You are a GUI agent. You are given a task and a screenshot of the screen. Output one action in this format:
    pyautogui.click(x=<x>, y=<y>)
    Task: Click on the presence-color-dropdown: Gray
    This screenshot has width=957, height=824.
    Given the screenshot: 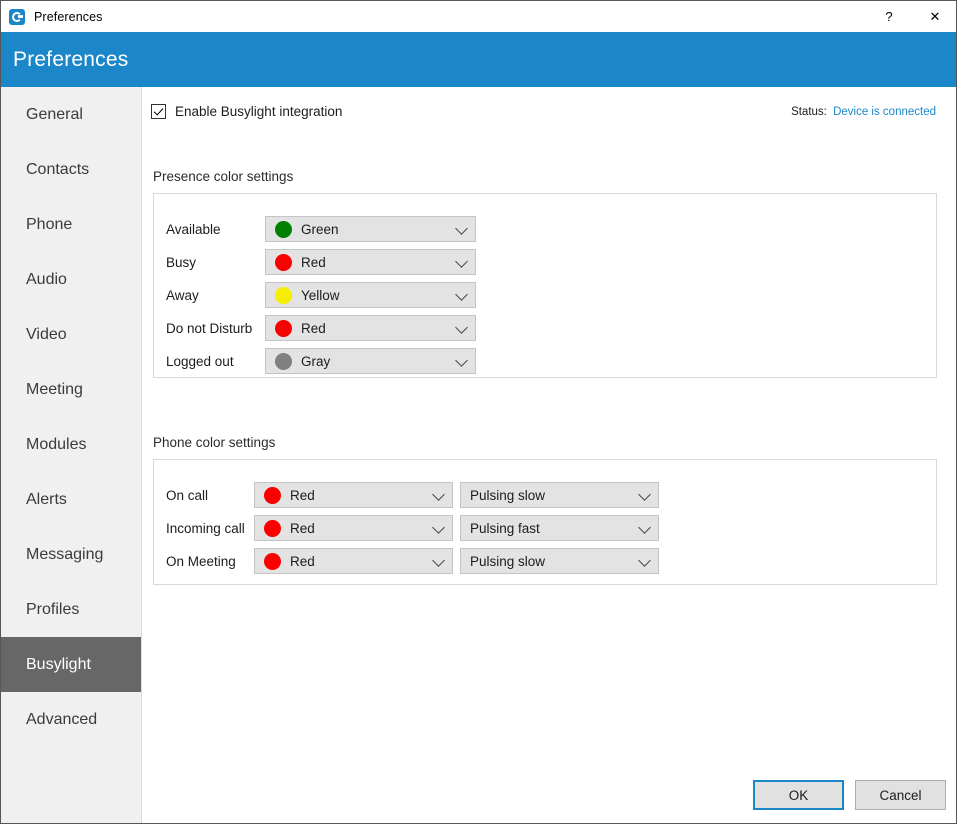 What is the action you would take?
    pyautogui.click(x=370, y=361)
    